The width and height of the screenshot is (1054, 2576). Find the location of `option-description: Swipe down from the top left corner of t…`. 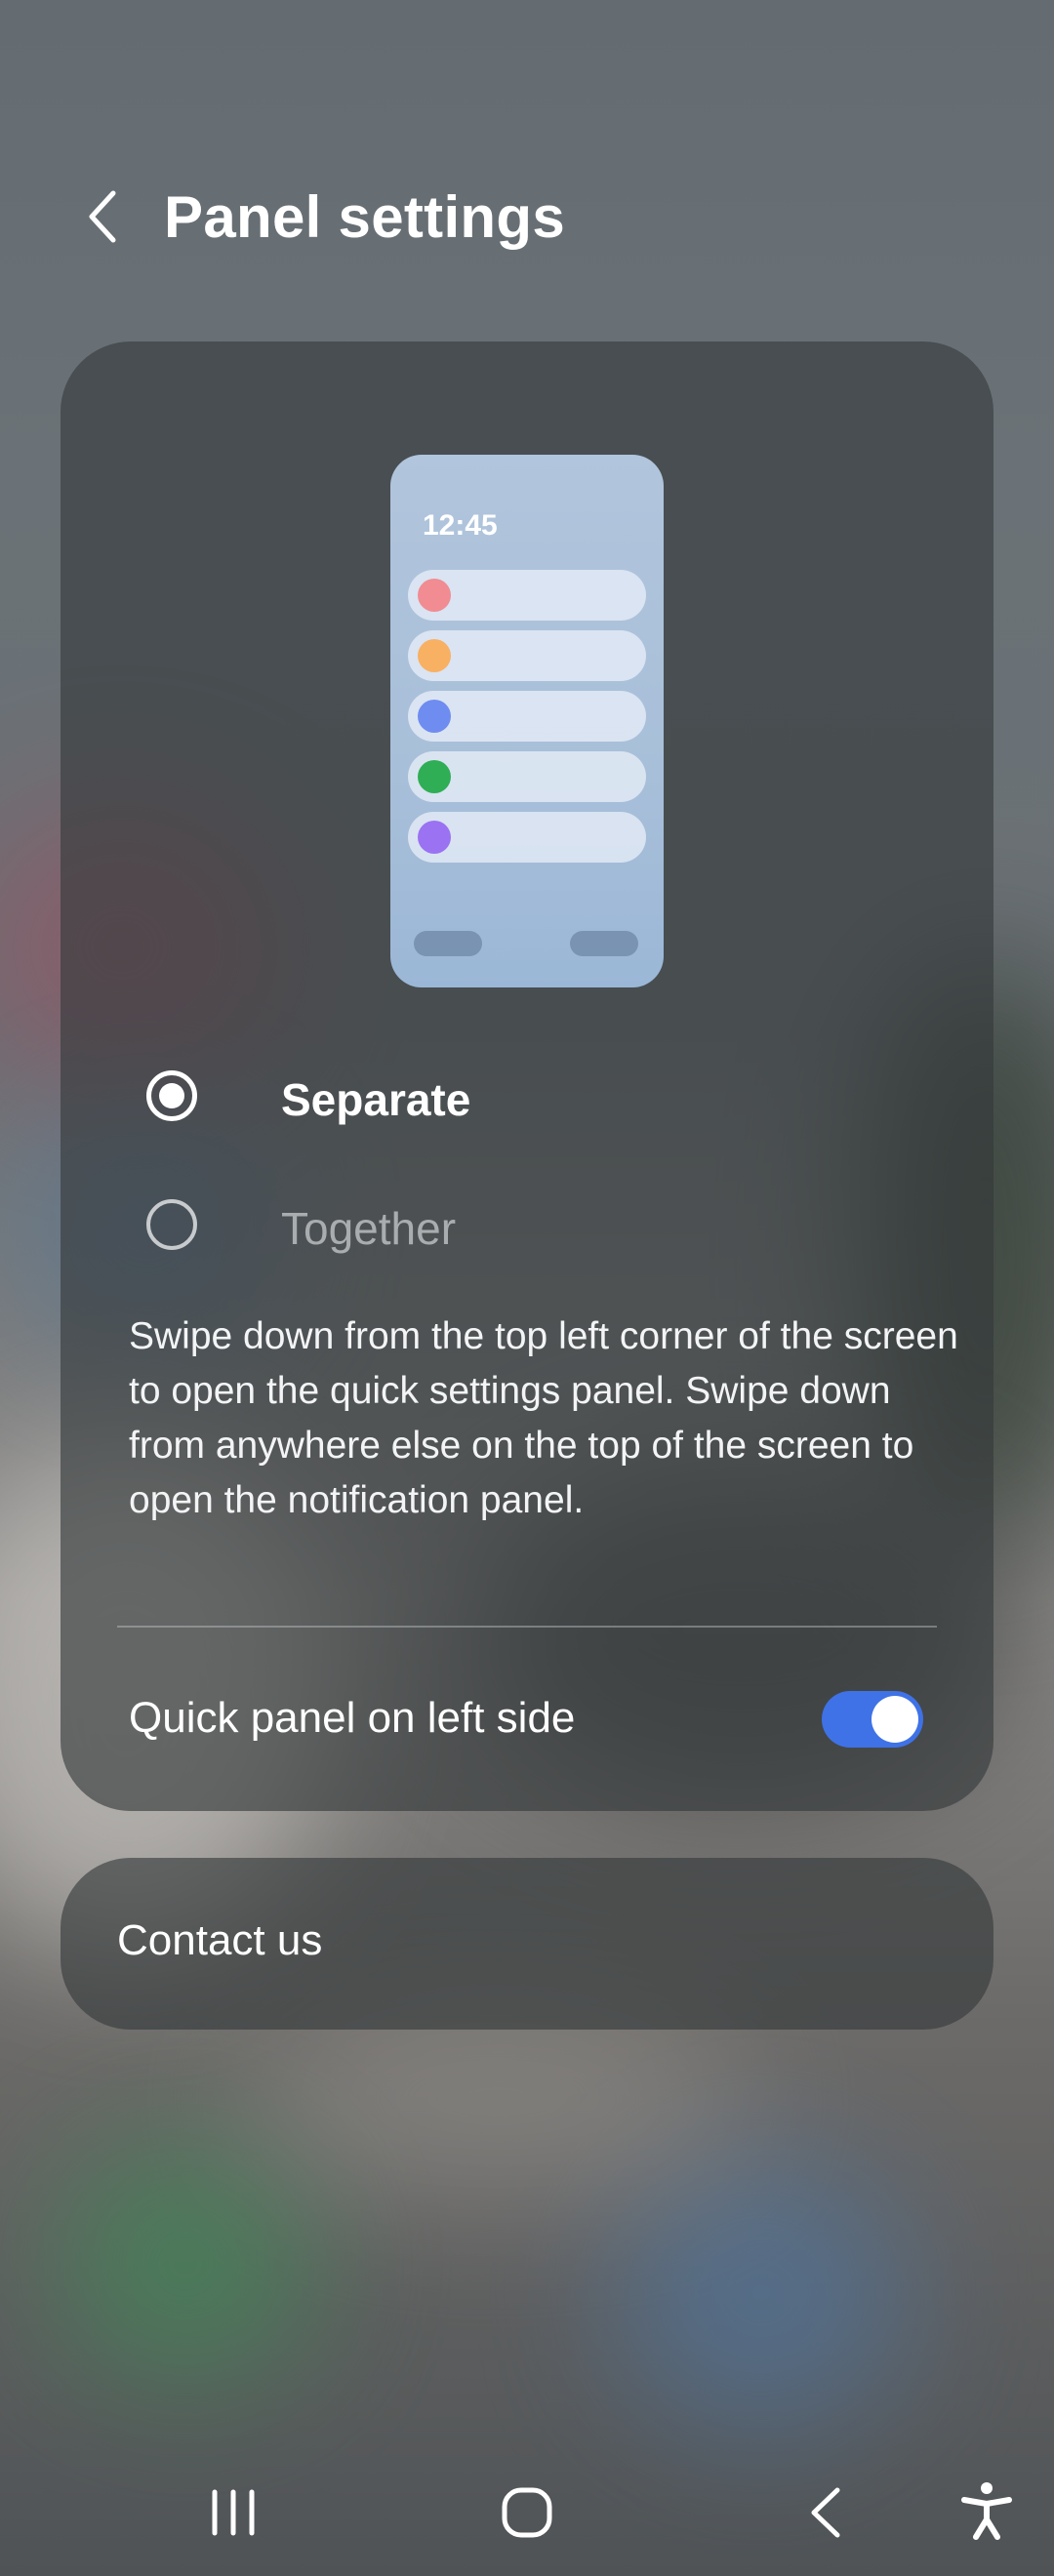

option-description: Swipe down from the top left corner of t… is located at coordinates (543, 1418).